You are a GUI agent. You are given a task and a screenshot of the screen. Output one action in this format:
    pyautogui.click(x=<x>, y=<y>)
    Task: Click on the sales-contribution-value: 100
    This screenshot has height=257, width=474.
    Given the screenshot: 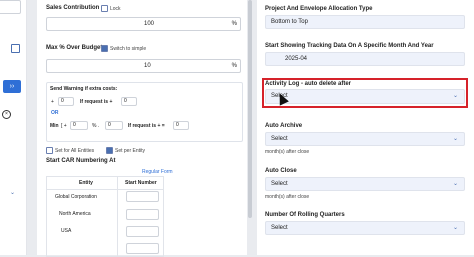 What is the action you would take?
    pyautogui.click(x=149, y=24)
    